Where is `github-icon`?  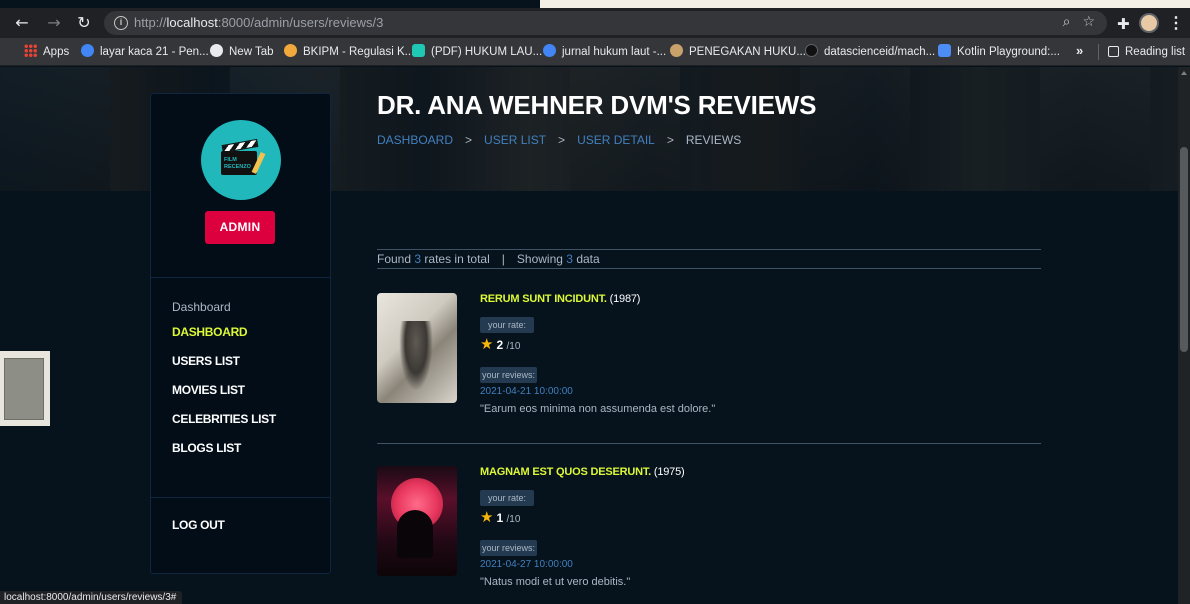
github-icon is located at coordinates (811, 50).